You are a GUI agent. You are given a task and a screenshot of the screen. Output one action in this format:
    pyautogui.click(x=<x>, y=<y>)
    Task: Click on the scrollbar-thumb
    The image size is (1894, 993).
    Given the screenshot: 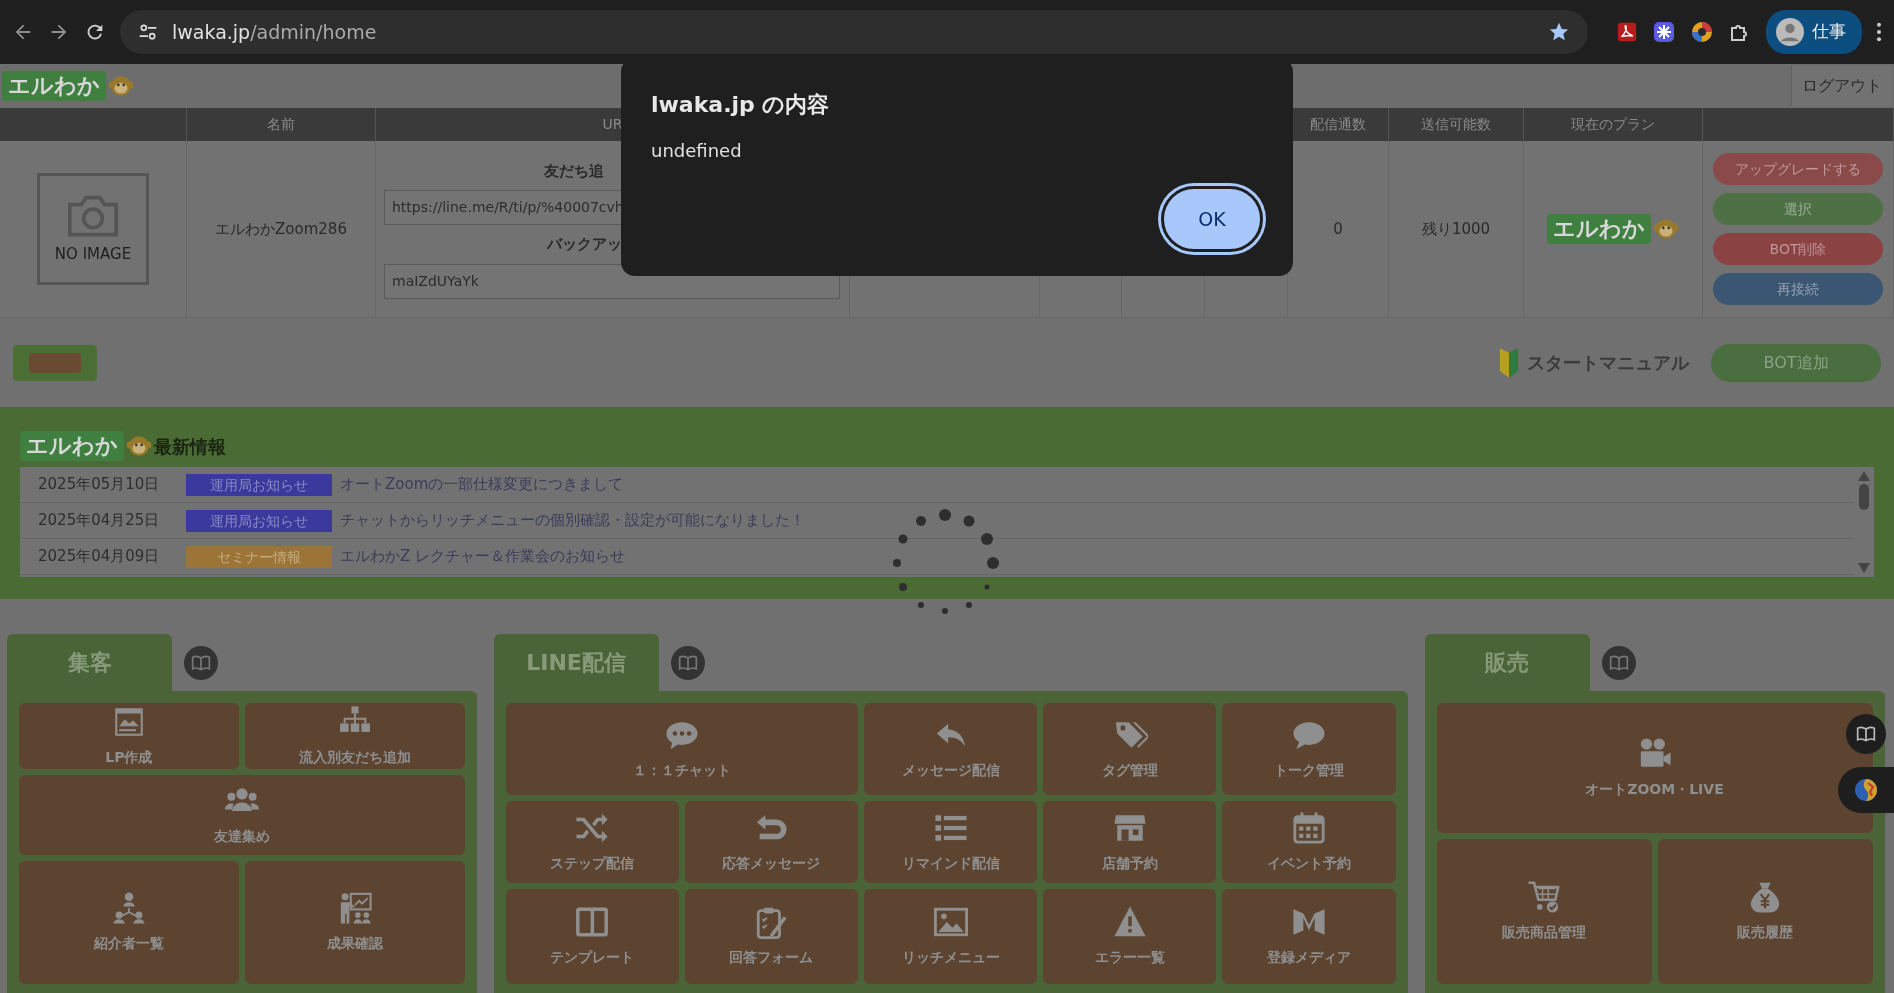 What is the action you would take?
    pyautogui.click(x=1864, y=497)
    